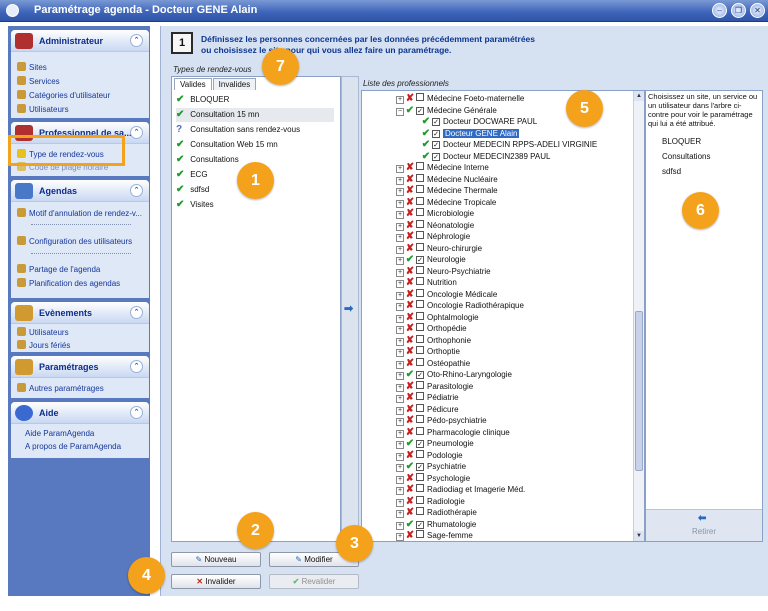 This screenshot has height=611, width=768. What do you see at coordinates (460, 98) in the screenshot?
I see `specialty-row: + ✘ Médecine Foeto-maternelle` at bounding box center [460, 98].